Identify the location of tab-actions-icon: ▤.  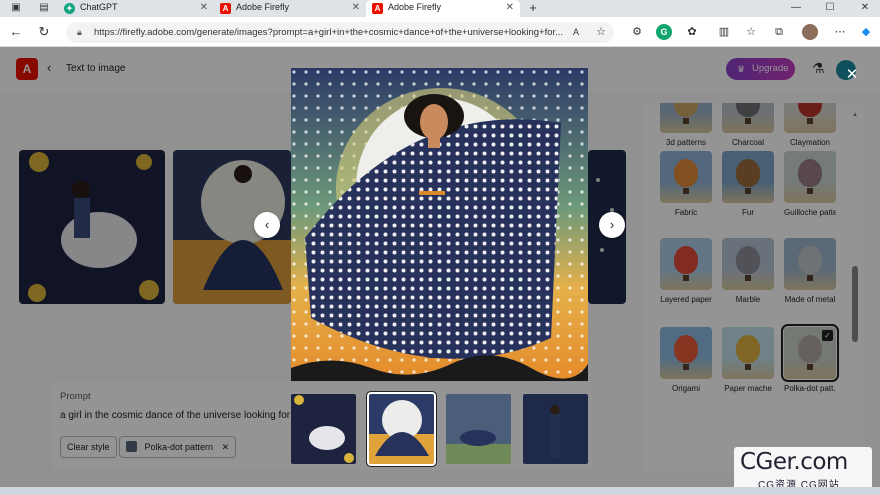
(44, 8).